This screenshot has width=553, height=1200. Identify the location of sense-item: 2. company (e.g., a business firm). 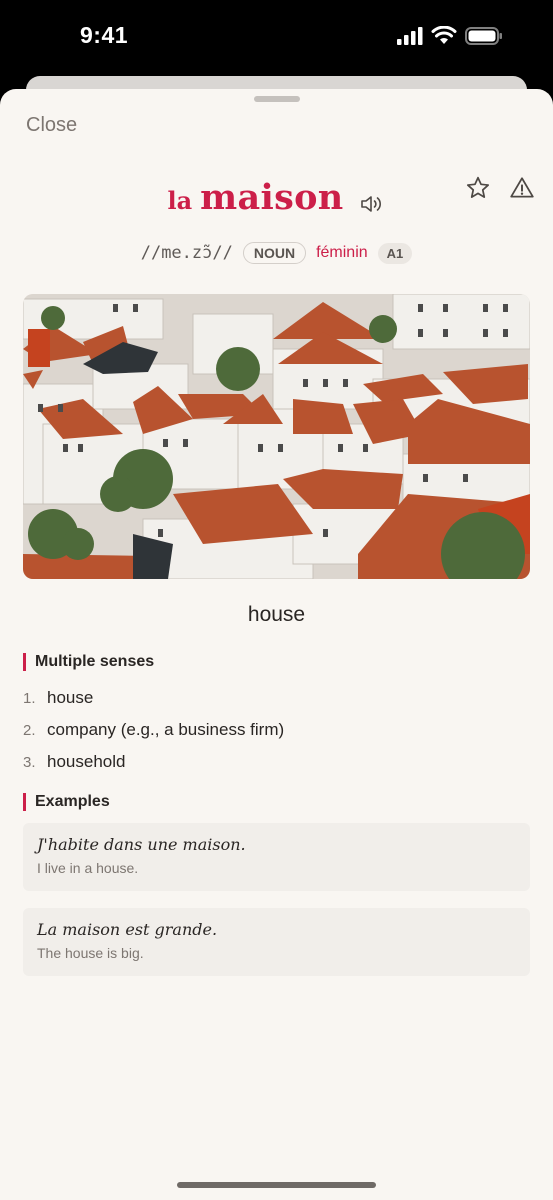
(153, 730).